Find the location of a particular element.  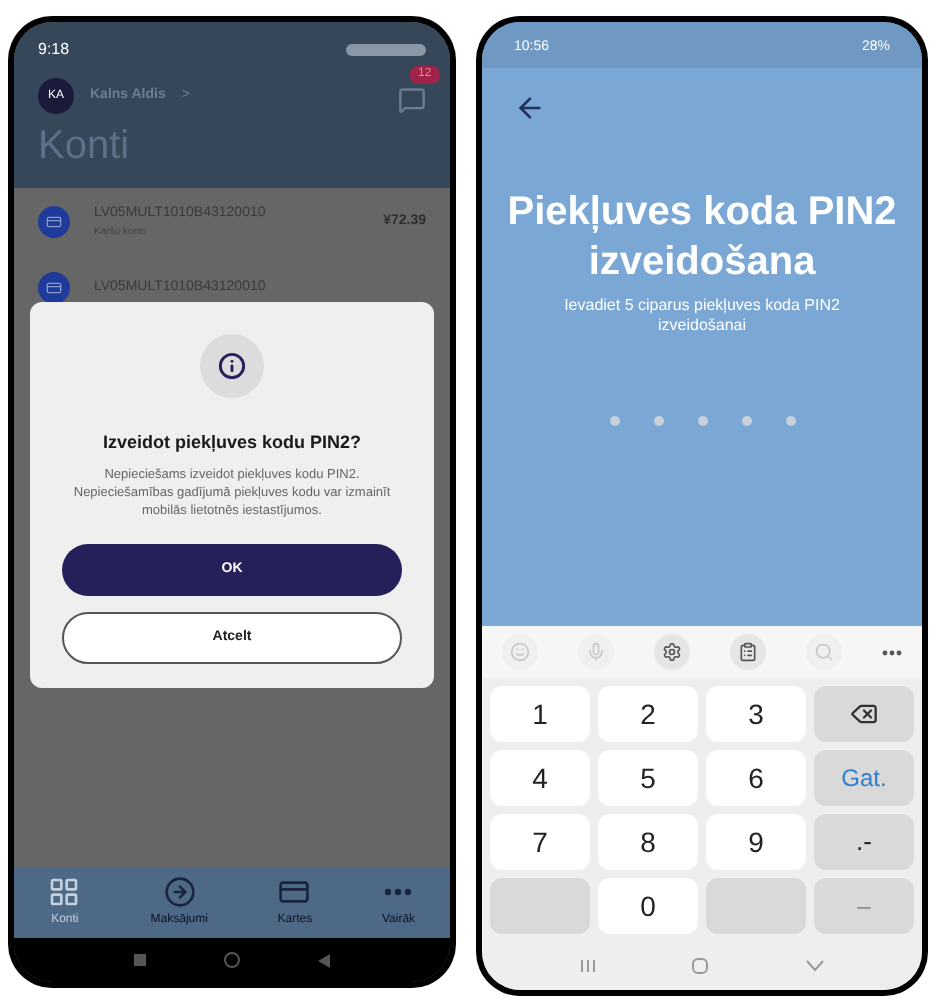

emoji-icon is located at coordinates (520, 652).